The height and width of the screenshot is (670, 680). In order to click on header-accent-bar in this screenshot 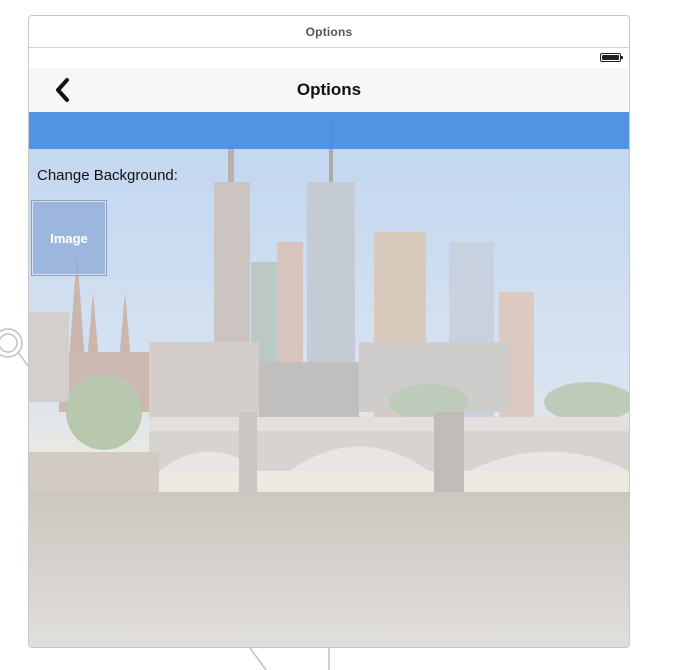, I will do `click(329, 130)`.